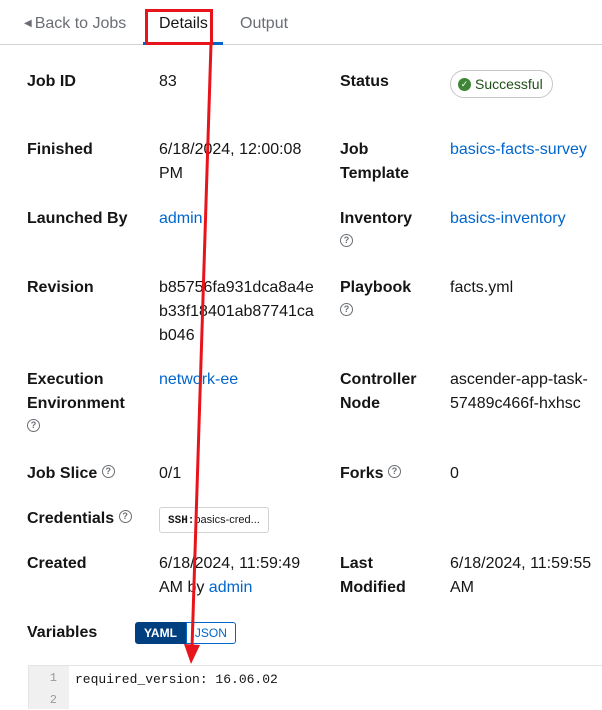 The image size is (602, 710). I want to click on job-template-label-line1: Job, so click(354, 149).